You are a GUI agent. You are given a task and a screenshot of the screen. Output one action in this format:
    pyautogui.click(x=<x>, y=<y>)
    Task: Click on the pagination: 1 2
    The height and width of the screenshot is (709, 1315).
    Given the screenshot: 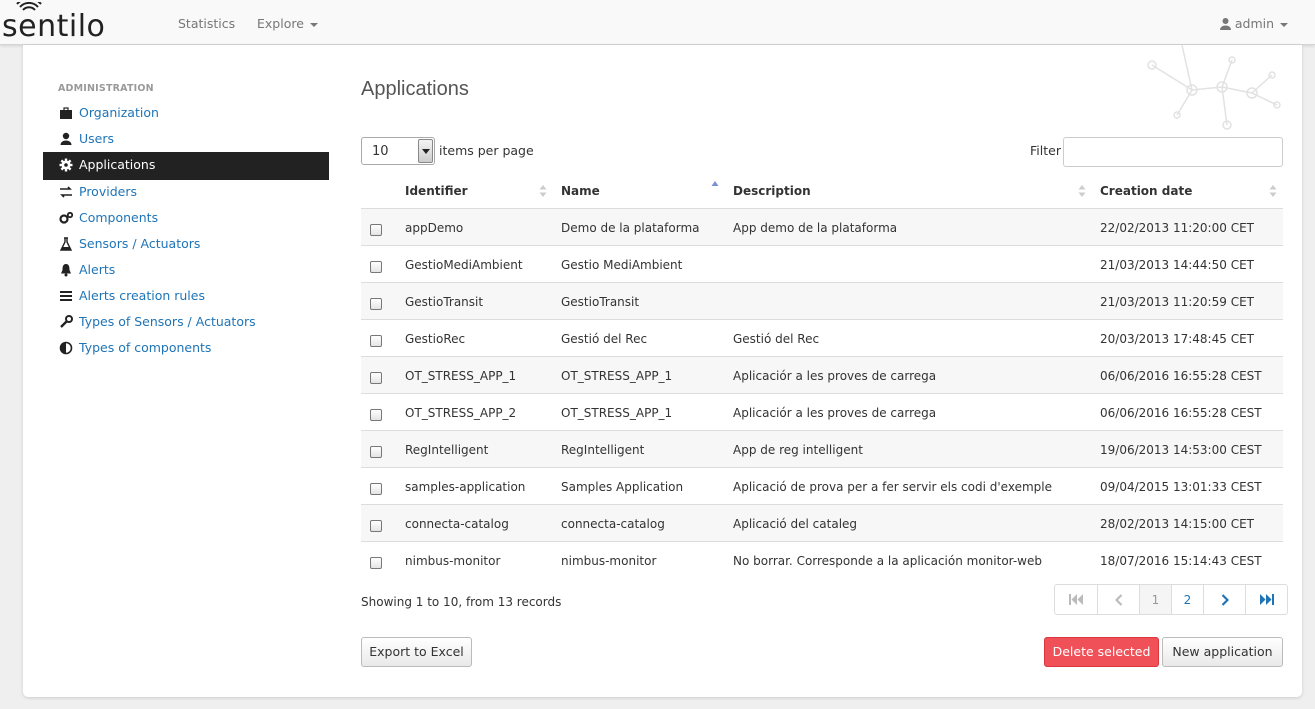 What is the action you would take?
    pyautogui.click(x=1171, y=599)
    